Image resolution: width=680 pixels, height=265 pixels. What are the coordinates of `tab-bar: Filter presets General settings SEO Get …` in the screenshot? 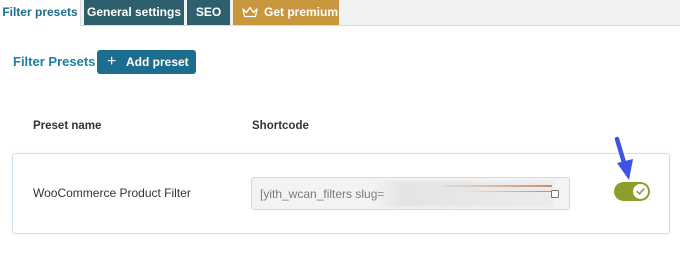 It's located at (340, 13).